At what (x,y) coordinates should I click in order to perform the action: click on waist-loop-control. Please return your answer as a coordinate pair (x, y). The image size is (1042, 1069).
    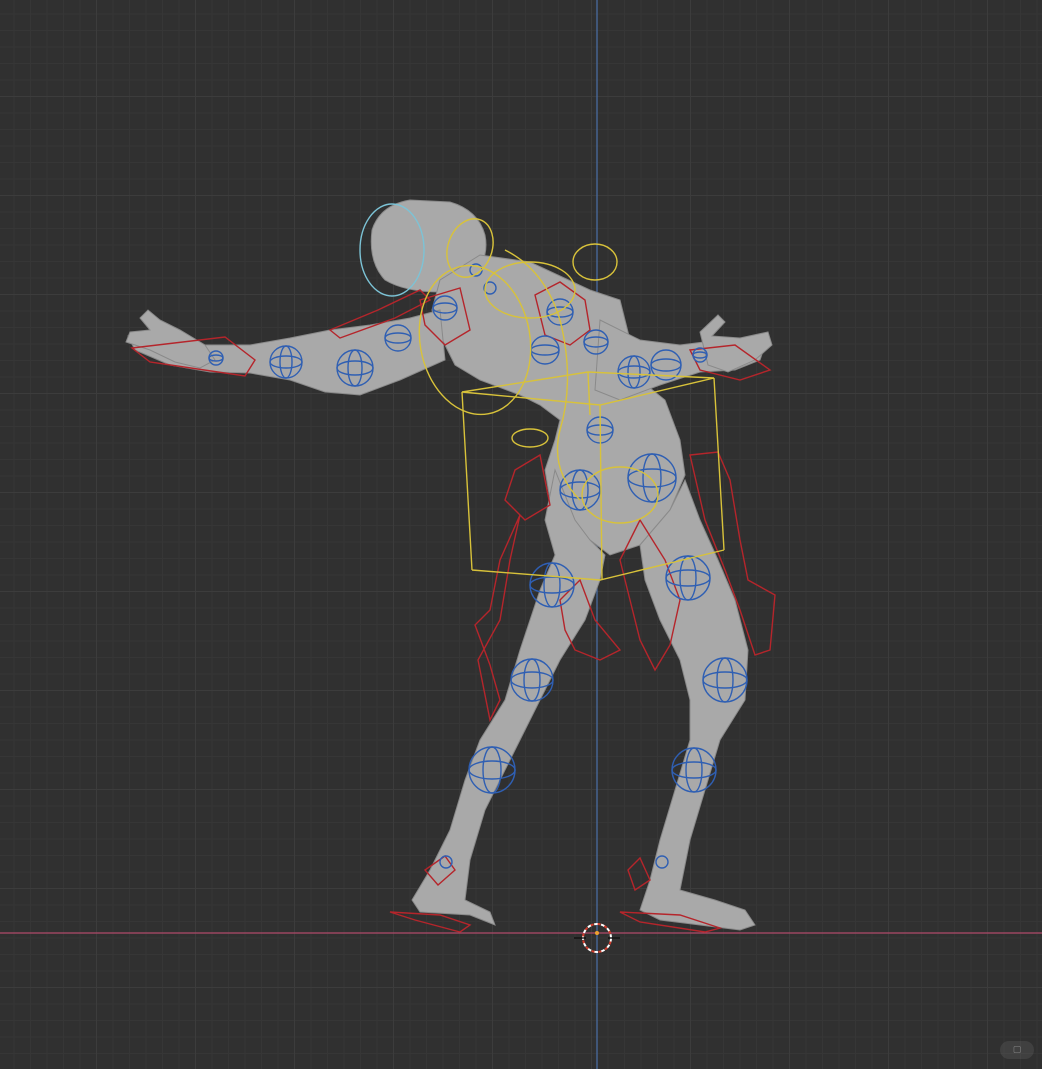
    Looking at the image, I should click on (530, 438).